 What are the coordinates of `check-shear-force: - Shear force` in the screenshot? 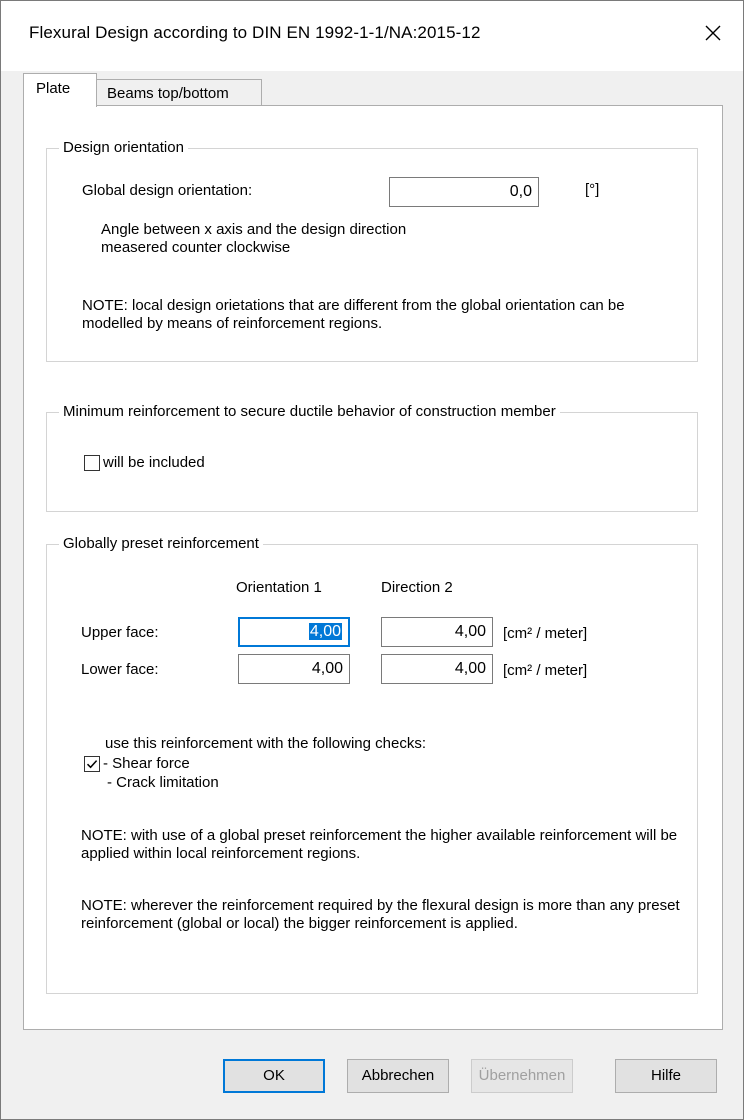 It's located at (146, 763).